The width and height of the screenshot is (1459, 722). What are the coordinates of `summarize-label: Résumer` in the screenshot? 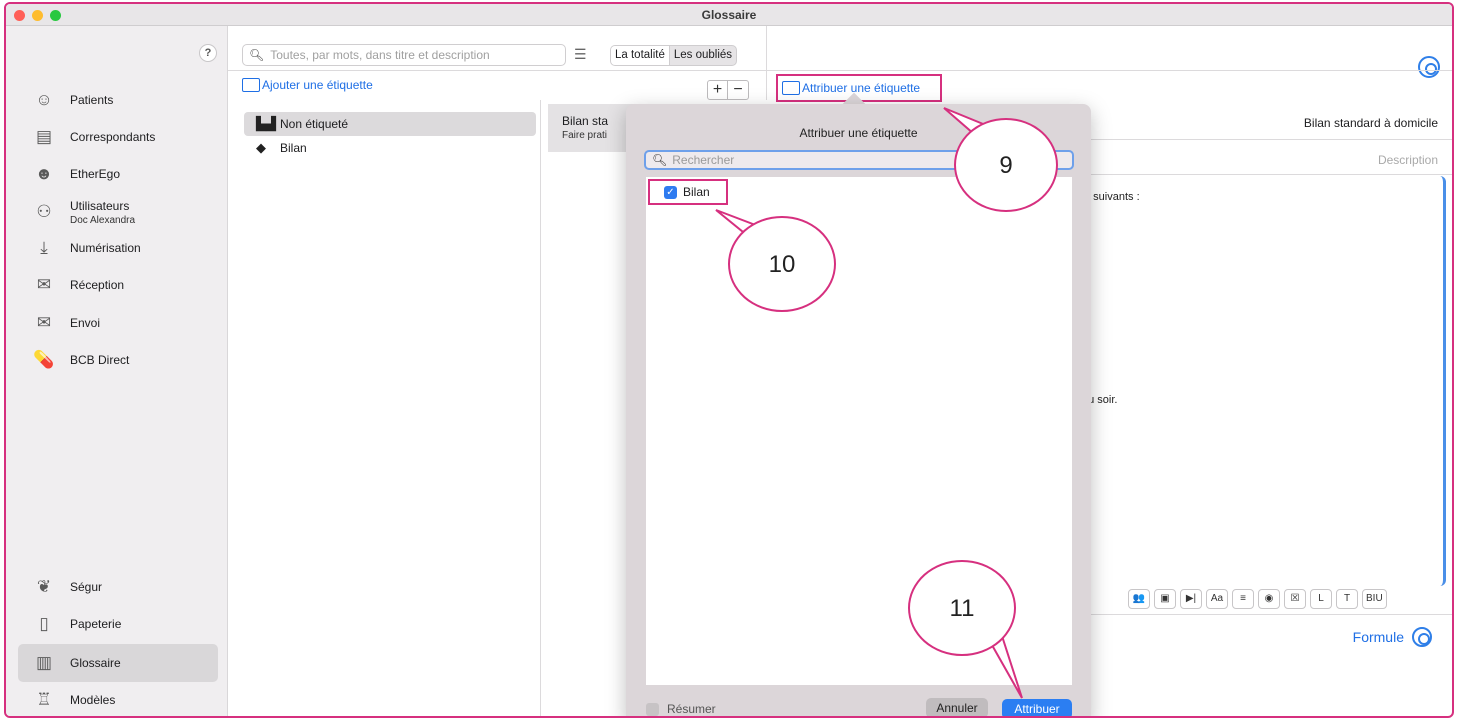 It's located at (691, 709).